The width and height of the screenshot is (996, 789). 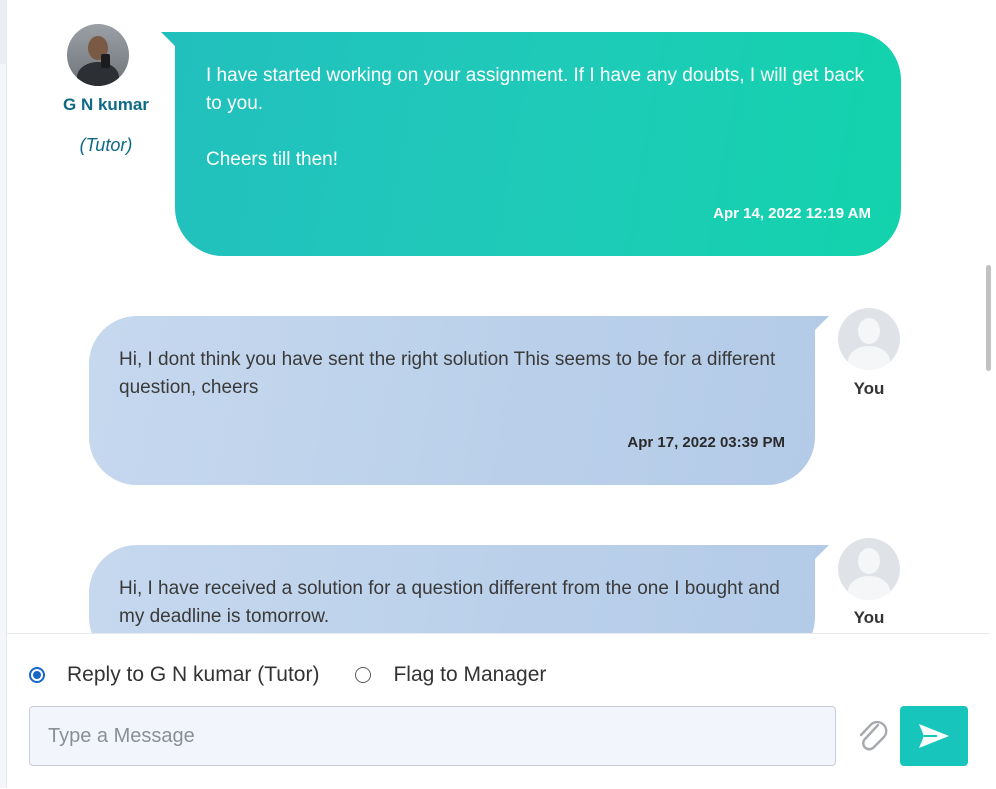 I want to click on flag-to-manager-option: Flag to Manager, so click(x=450, y=675).